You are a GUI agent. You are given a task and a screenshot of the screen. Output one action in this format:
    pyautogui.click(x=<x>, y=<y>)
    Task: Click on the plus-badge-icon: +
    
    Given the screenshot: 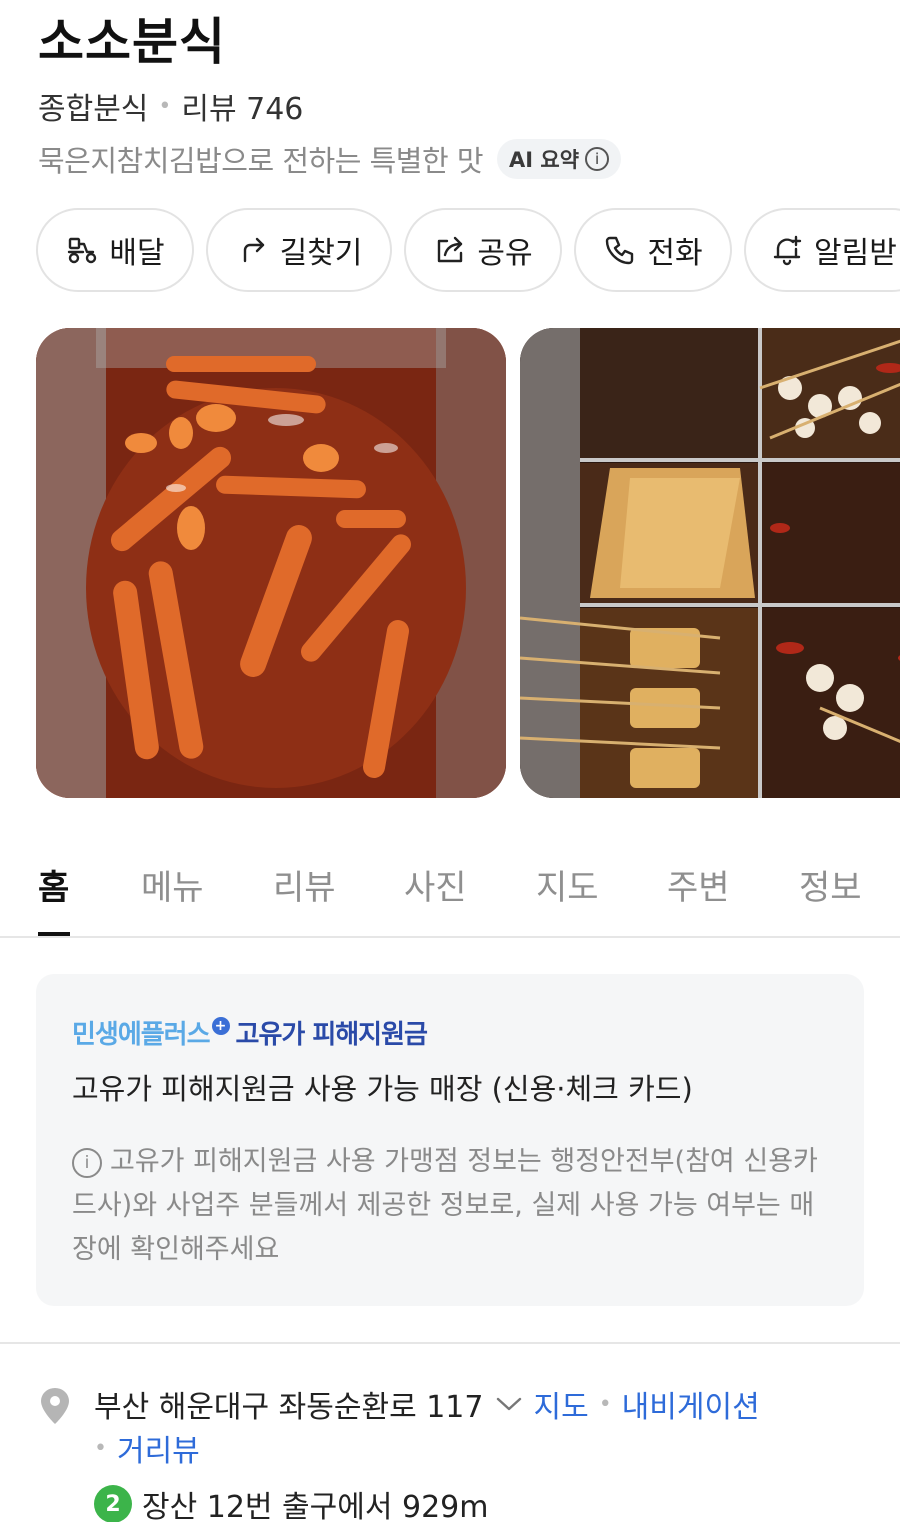 What is the action you would take?
    pyautogui.click(x=220, y=1025)
    